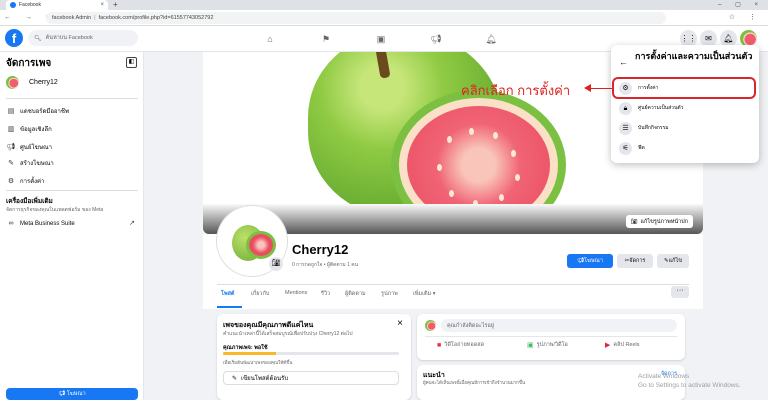  What do you see at coordinates (641, 148) in the screenshot?
I see `dropdown-item-label: ฟีด` at bounding box center [641, 148].